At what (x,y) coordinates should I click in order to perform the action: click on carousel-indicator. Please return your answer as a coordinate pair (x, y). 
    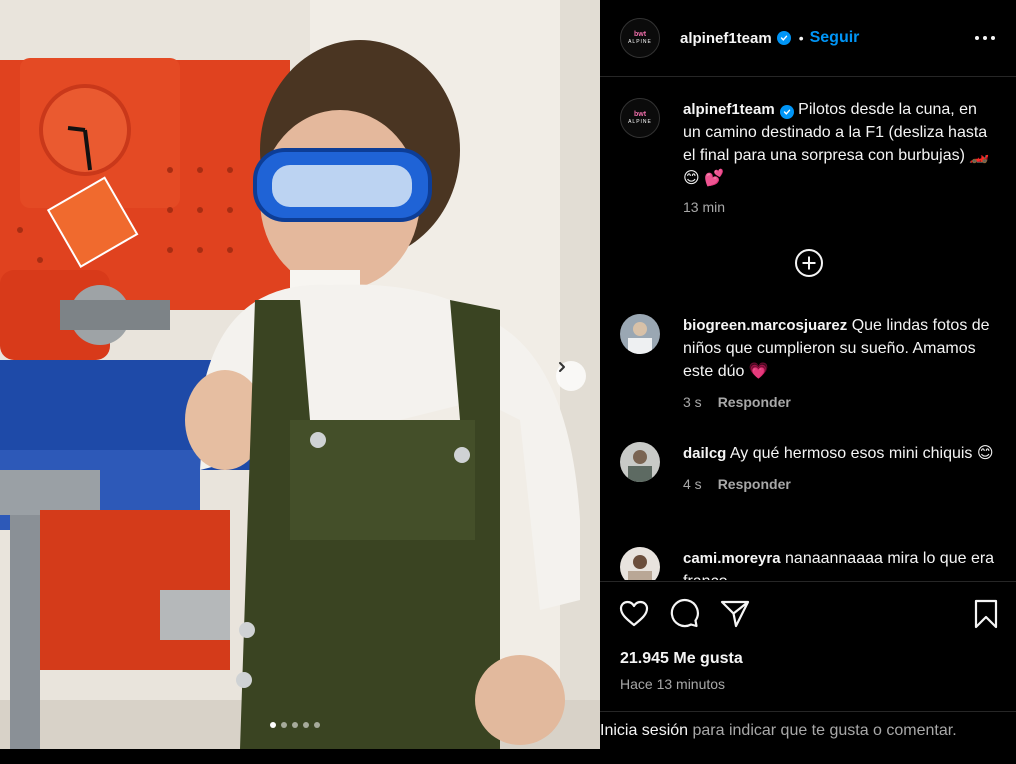
    Looking at the image, I should click on (295, 725).